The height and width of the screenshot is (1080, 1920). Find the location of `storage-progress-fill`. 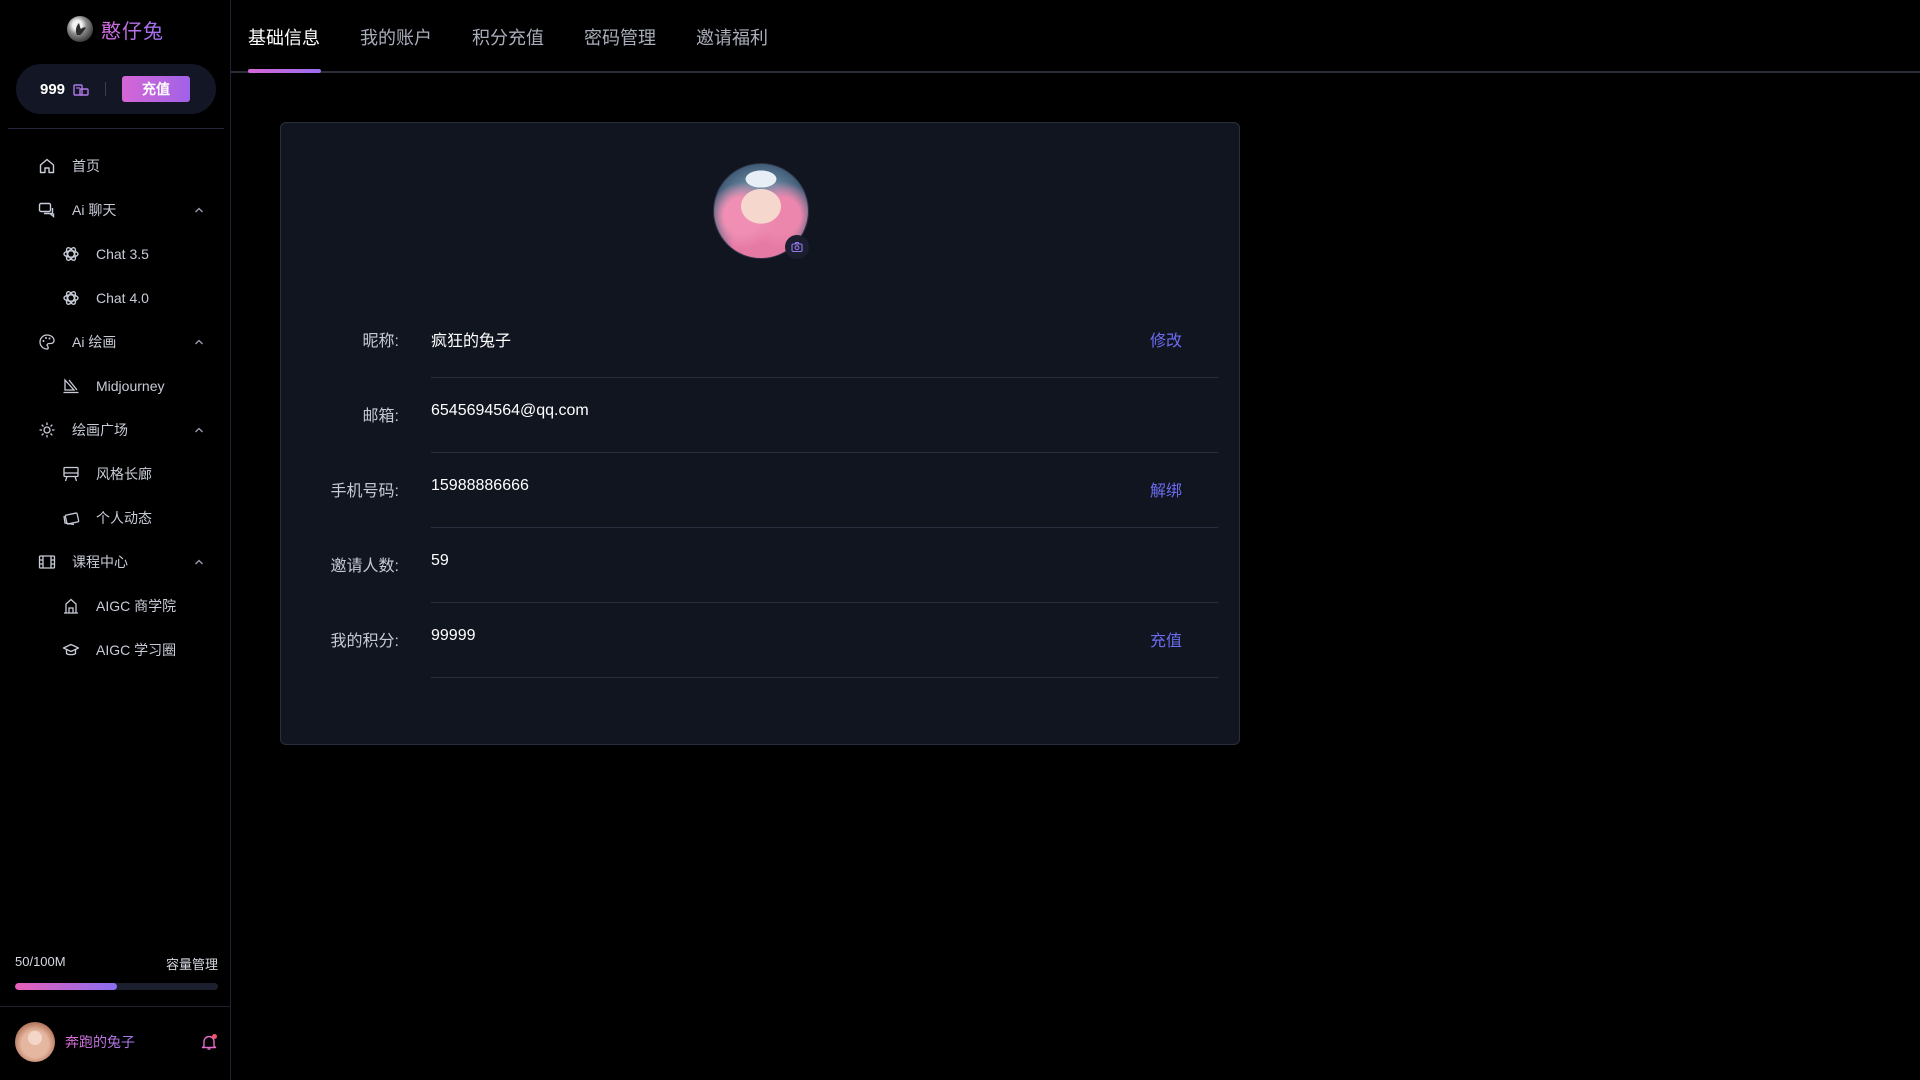

storage-progress-fill is located at coordinates (66, 986).